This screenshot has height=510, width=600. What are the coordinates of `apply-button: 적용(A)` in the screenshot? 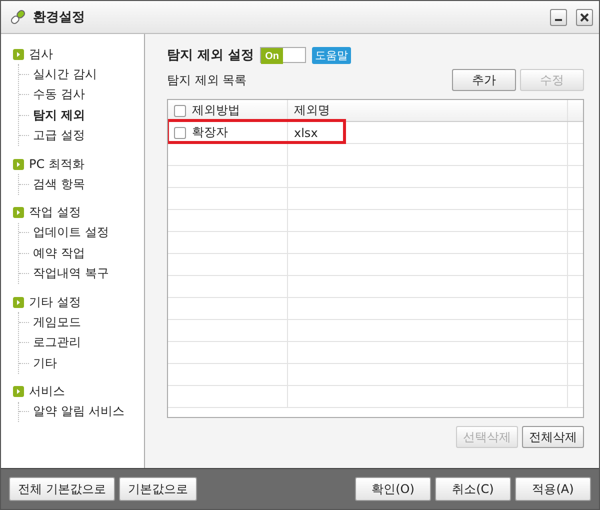 It's located at (553, 489).